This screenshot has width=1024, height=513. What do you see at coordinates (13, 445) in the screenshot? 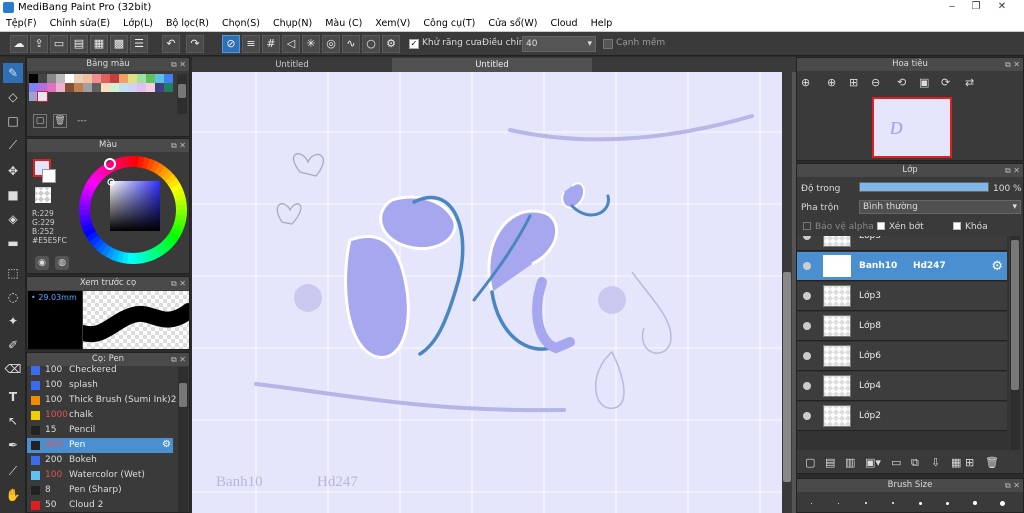
I see `dropper-tool-icon: ✒` at bounding box center [13, 445].